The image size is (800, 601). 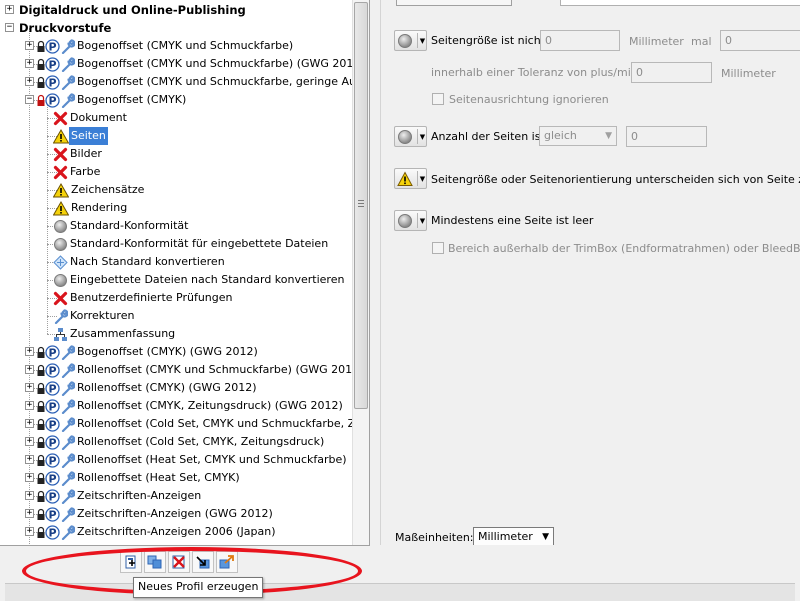 I want to click on tree-check-item: Seiten, so click(x=80, y=136).